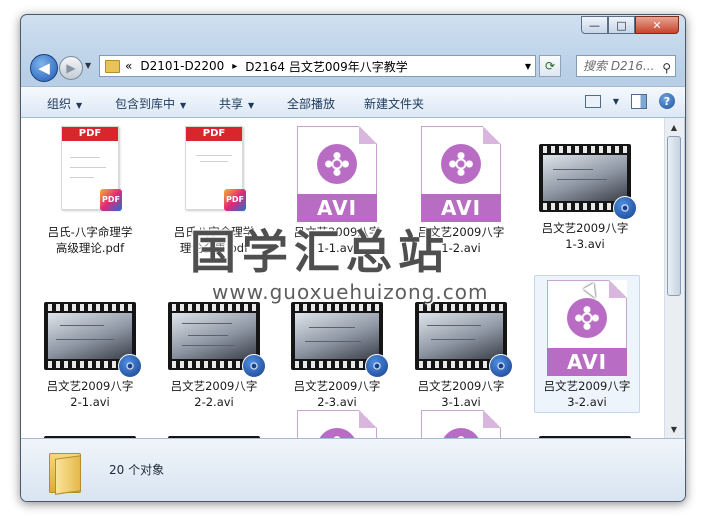 The image size is (704, 520). I want to click on file-item: 吕文艺2009八字 3-1.avi, so click(461, 350).